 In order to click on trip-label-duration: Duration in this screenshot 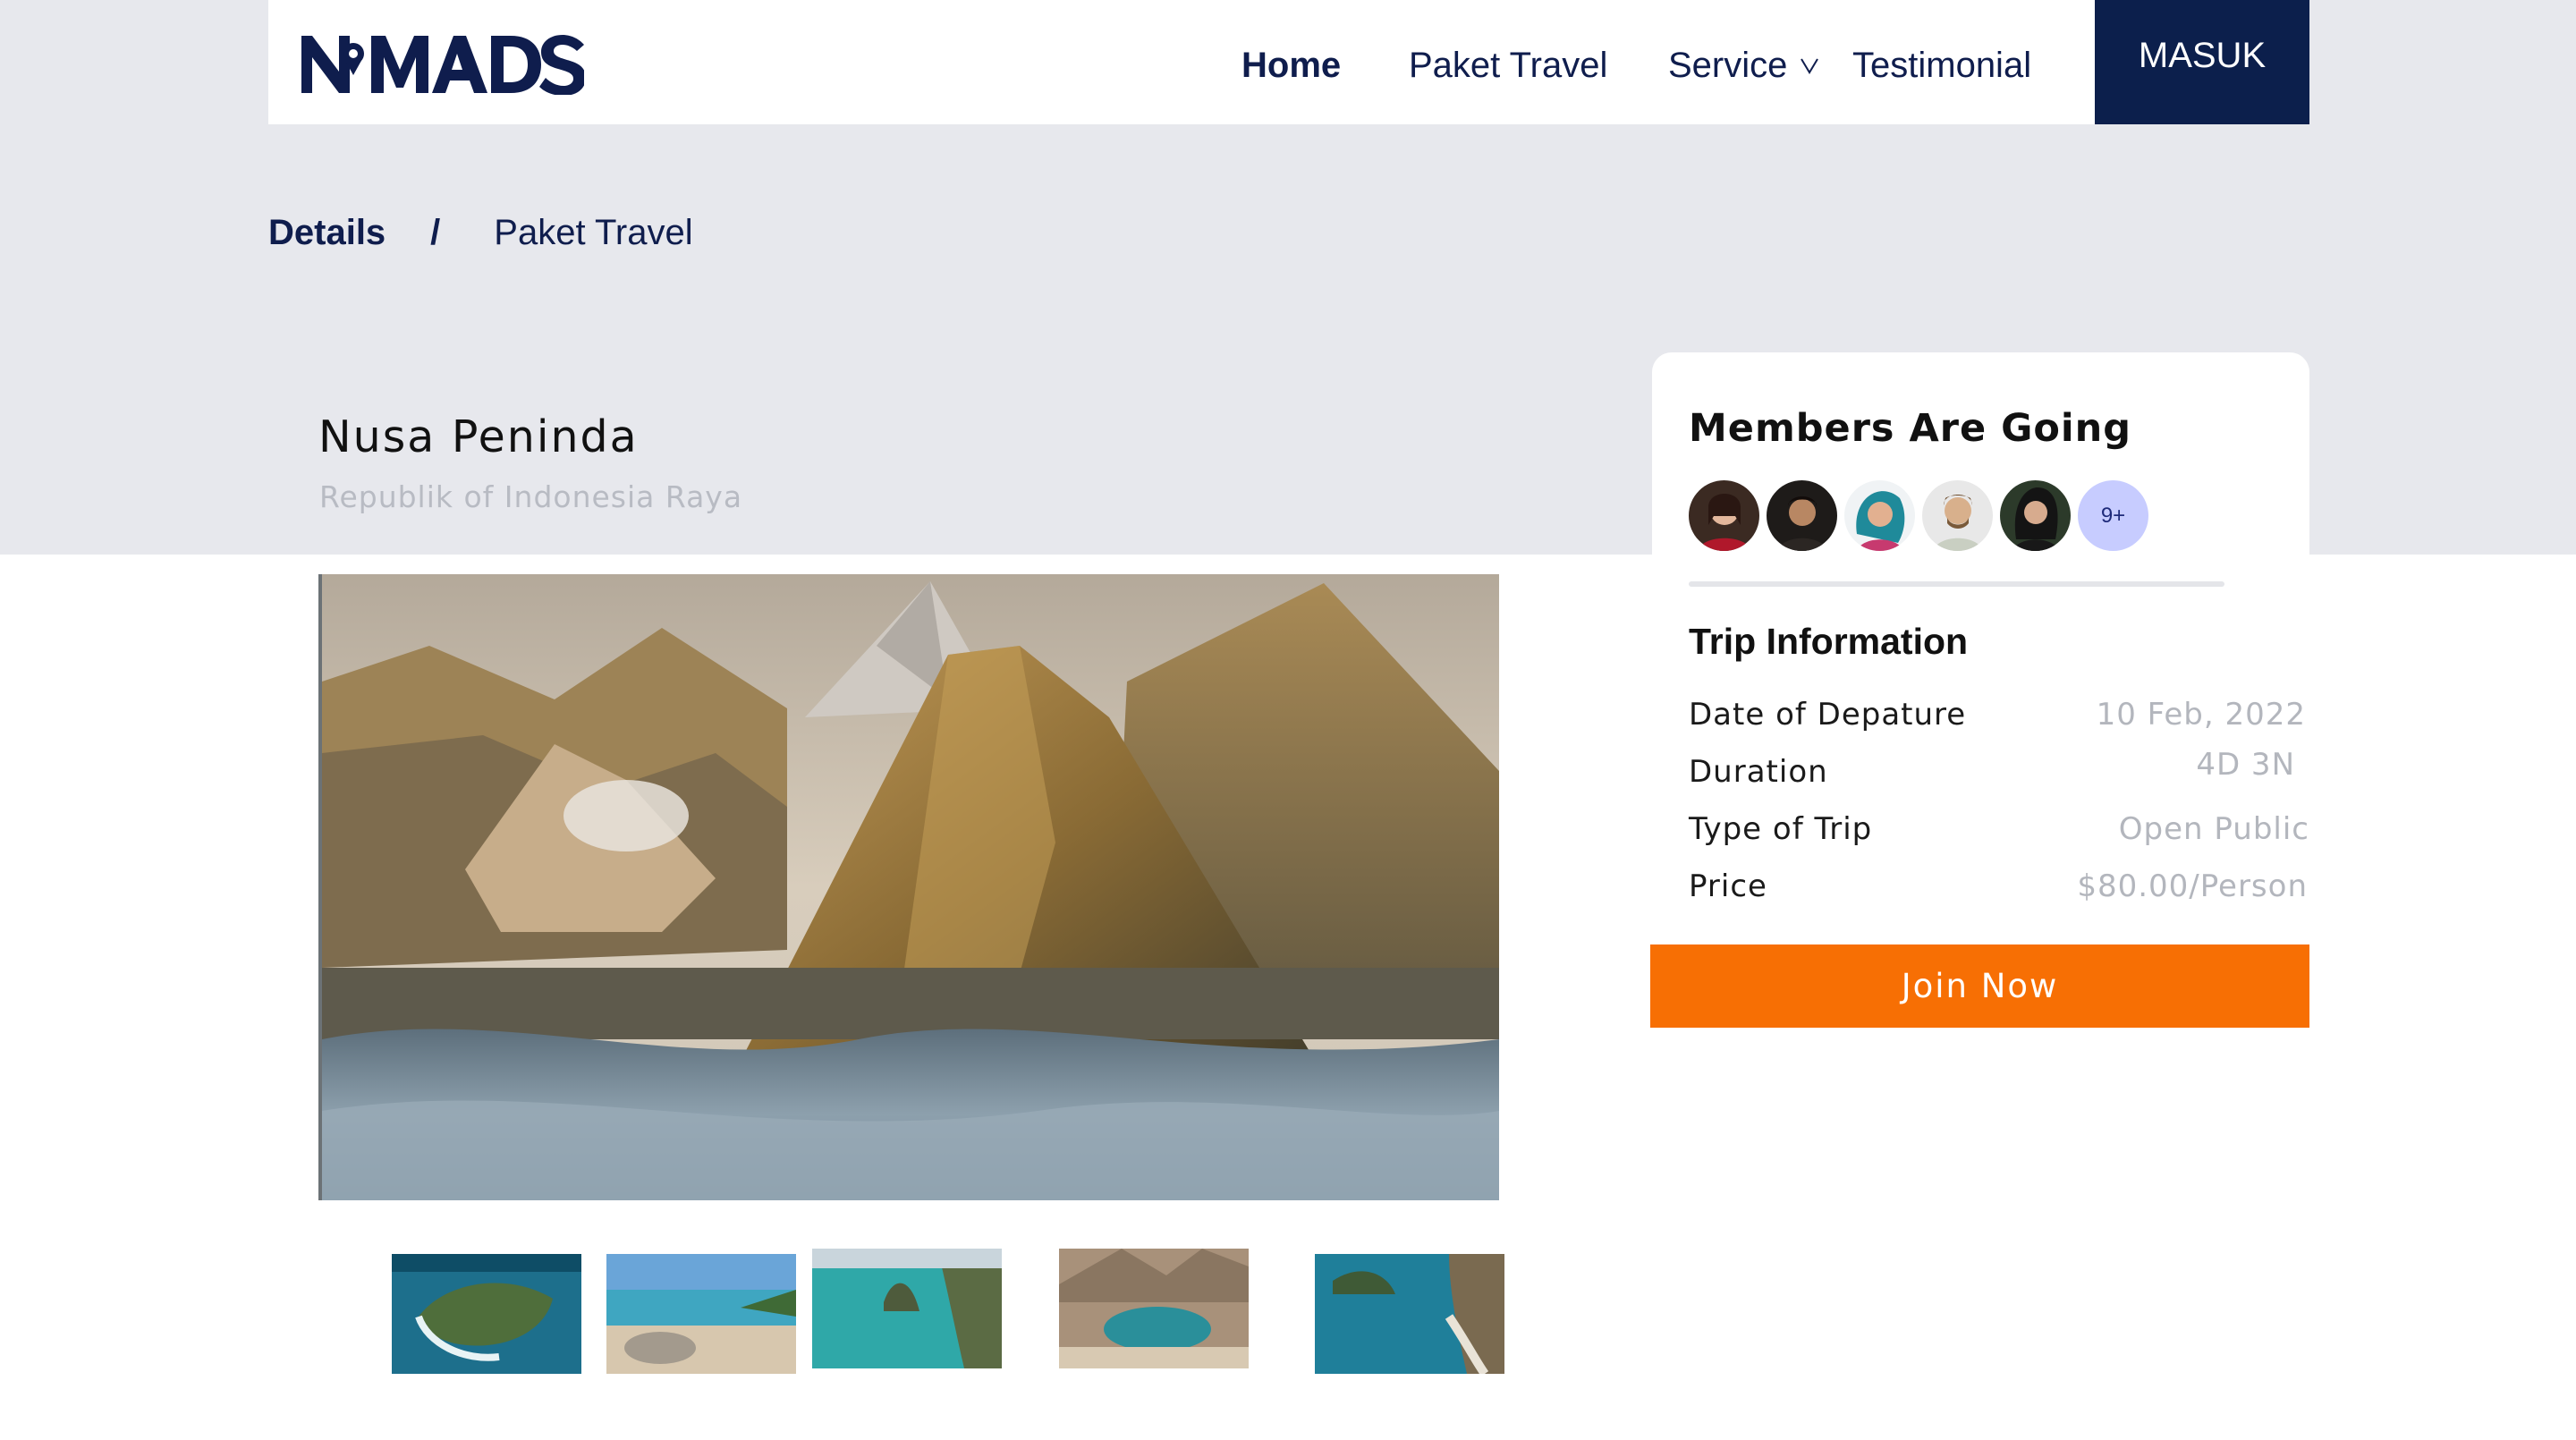, I will do `click(1758, 772)`.